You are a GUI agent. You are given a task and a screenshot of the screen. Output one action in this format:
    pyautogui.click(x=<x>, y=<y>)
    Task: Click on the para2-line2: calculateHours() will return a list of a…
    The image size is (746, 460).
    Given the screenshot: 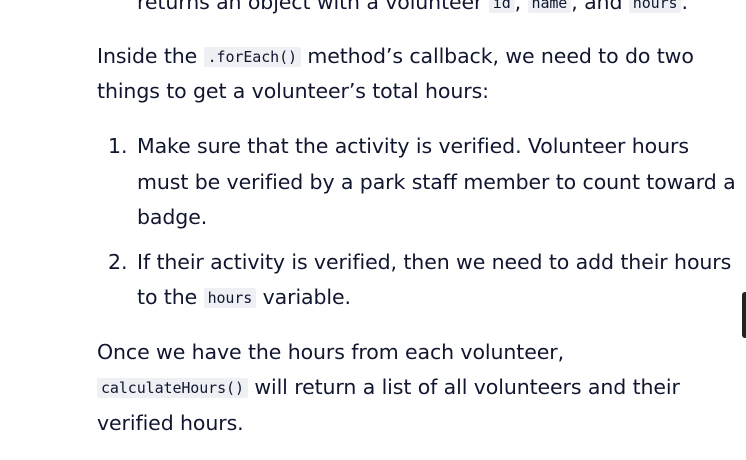 What is the action you would take?
    pyautogui.click(x=388, y=388)
    